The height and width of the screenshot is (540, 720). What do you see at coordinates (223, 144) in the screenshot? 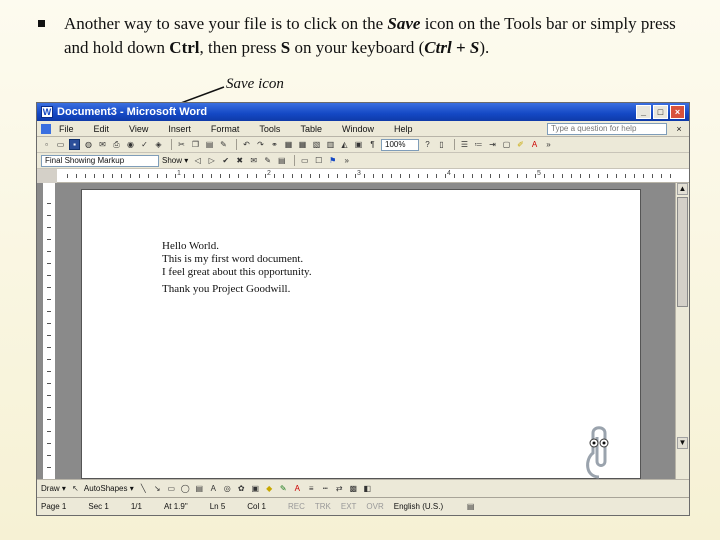
I see `format-painter-icon: ✎` at bounding box center [223, 144].